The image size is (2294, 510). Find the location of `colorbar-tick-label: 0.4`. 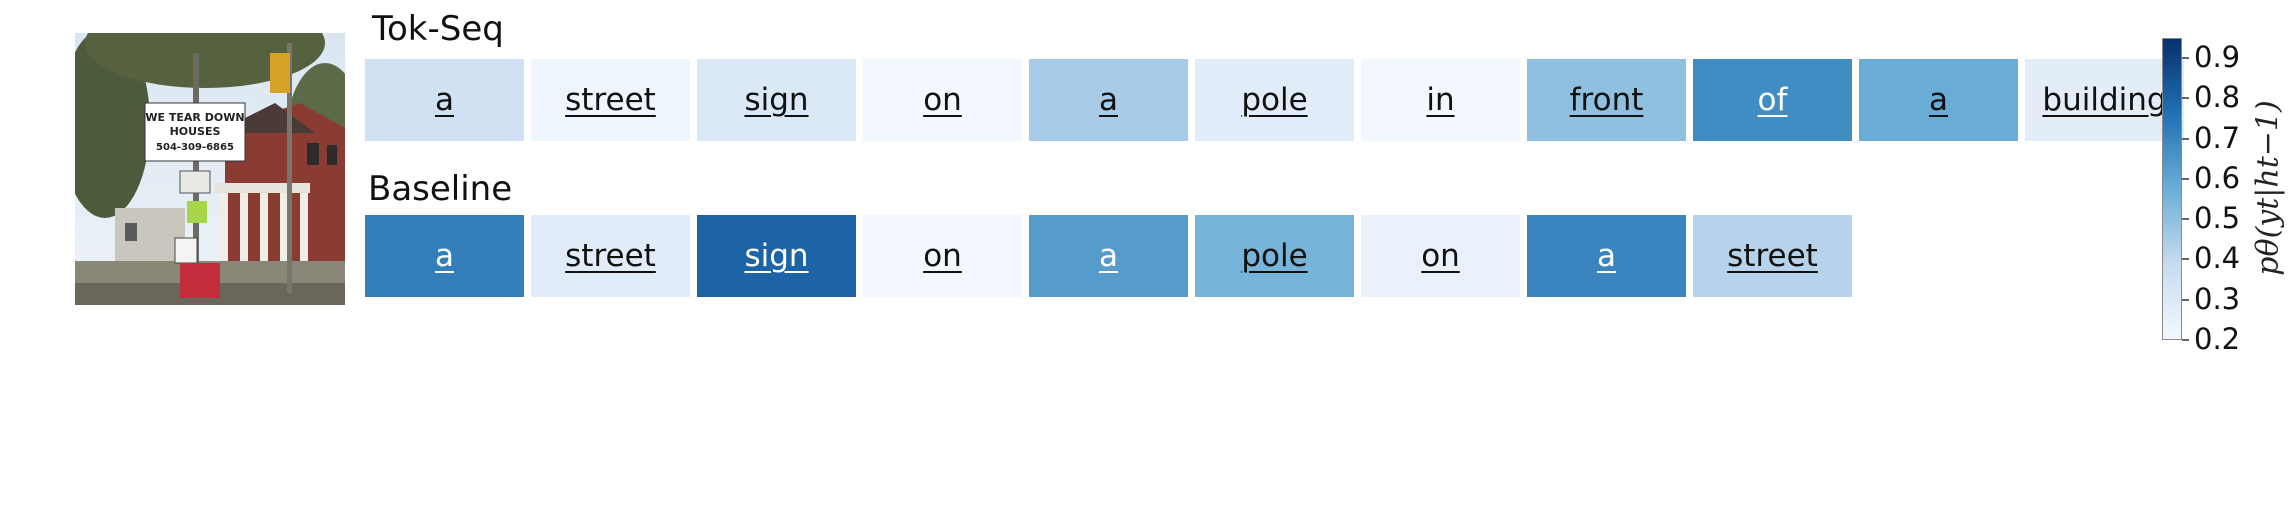

colorbar-tick-label: 0.4 is located at coordinates (2217, 258).